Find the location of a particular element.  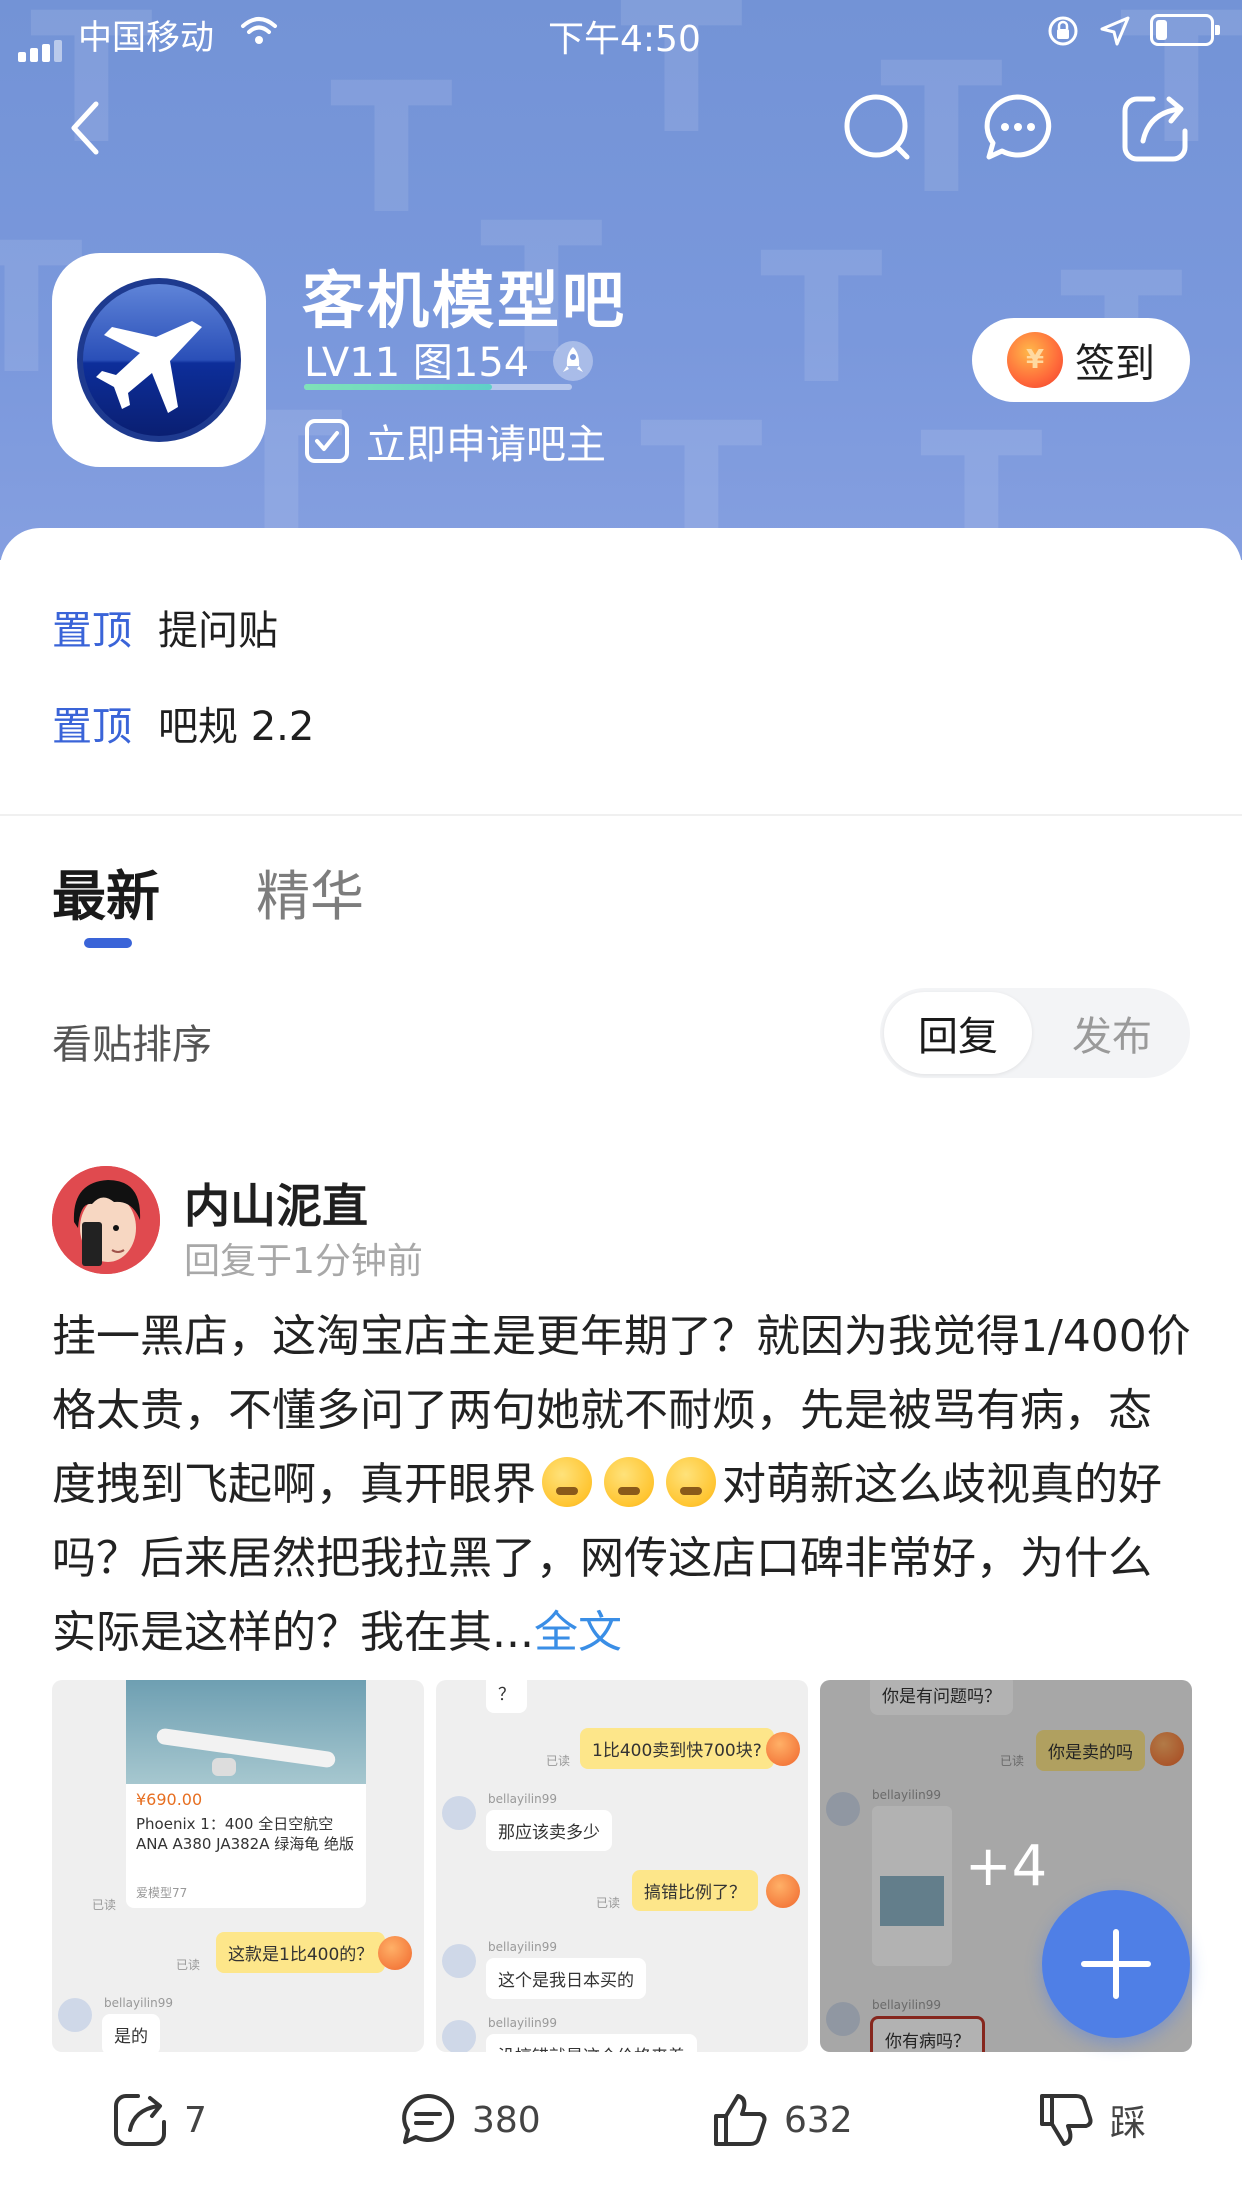

forum-title: 客机模型吧 is located at coordinates (465, 300).